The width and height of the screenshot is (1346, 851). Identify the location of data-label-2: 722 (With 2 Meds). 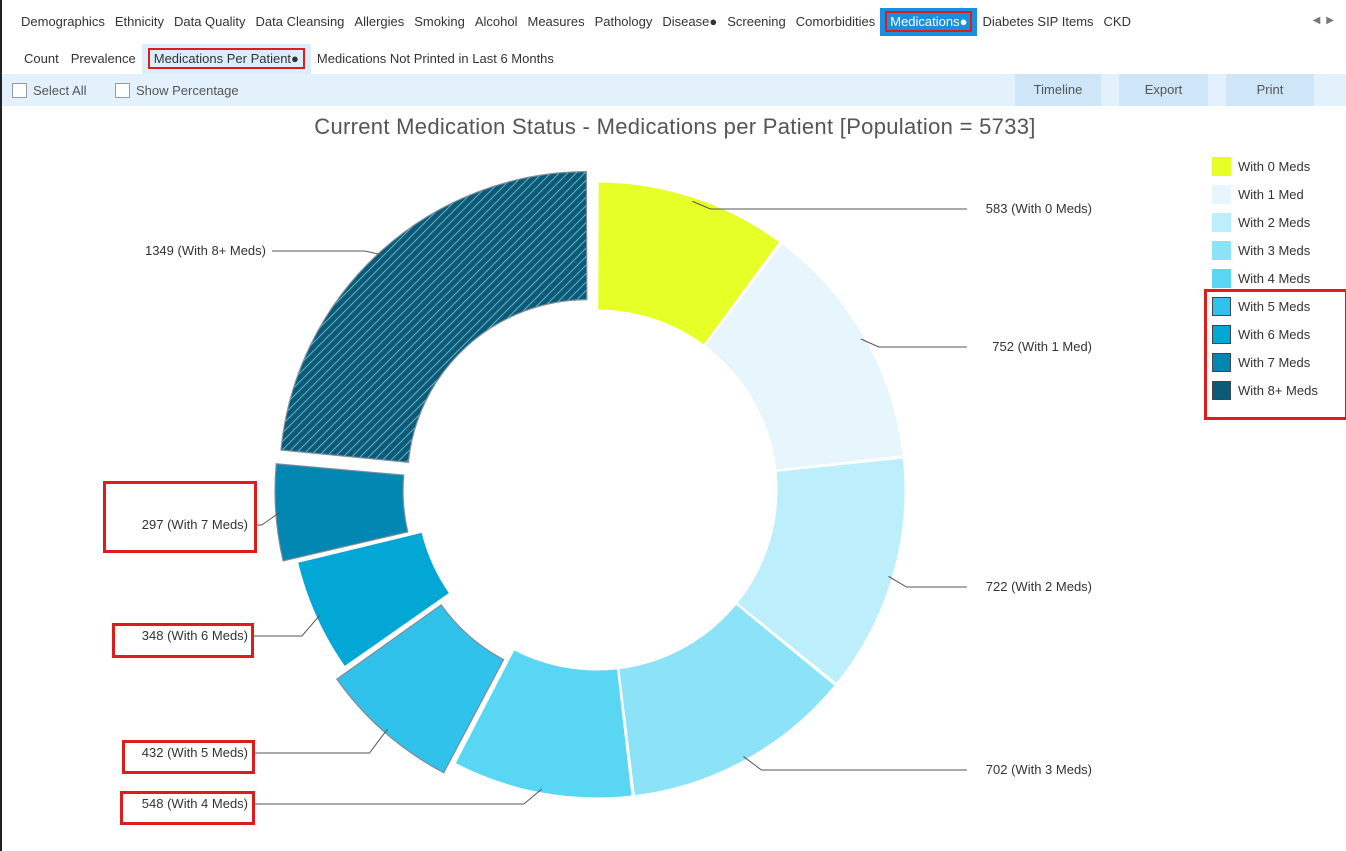
(1039, 586).